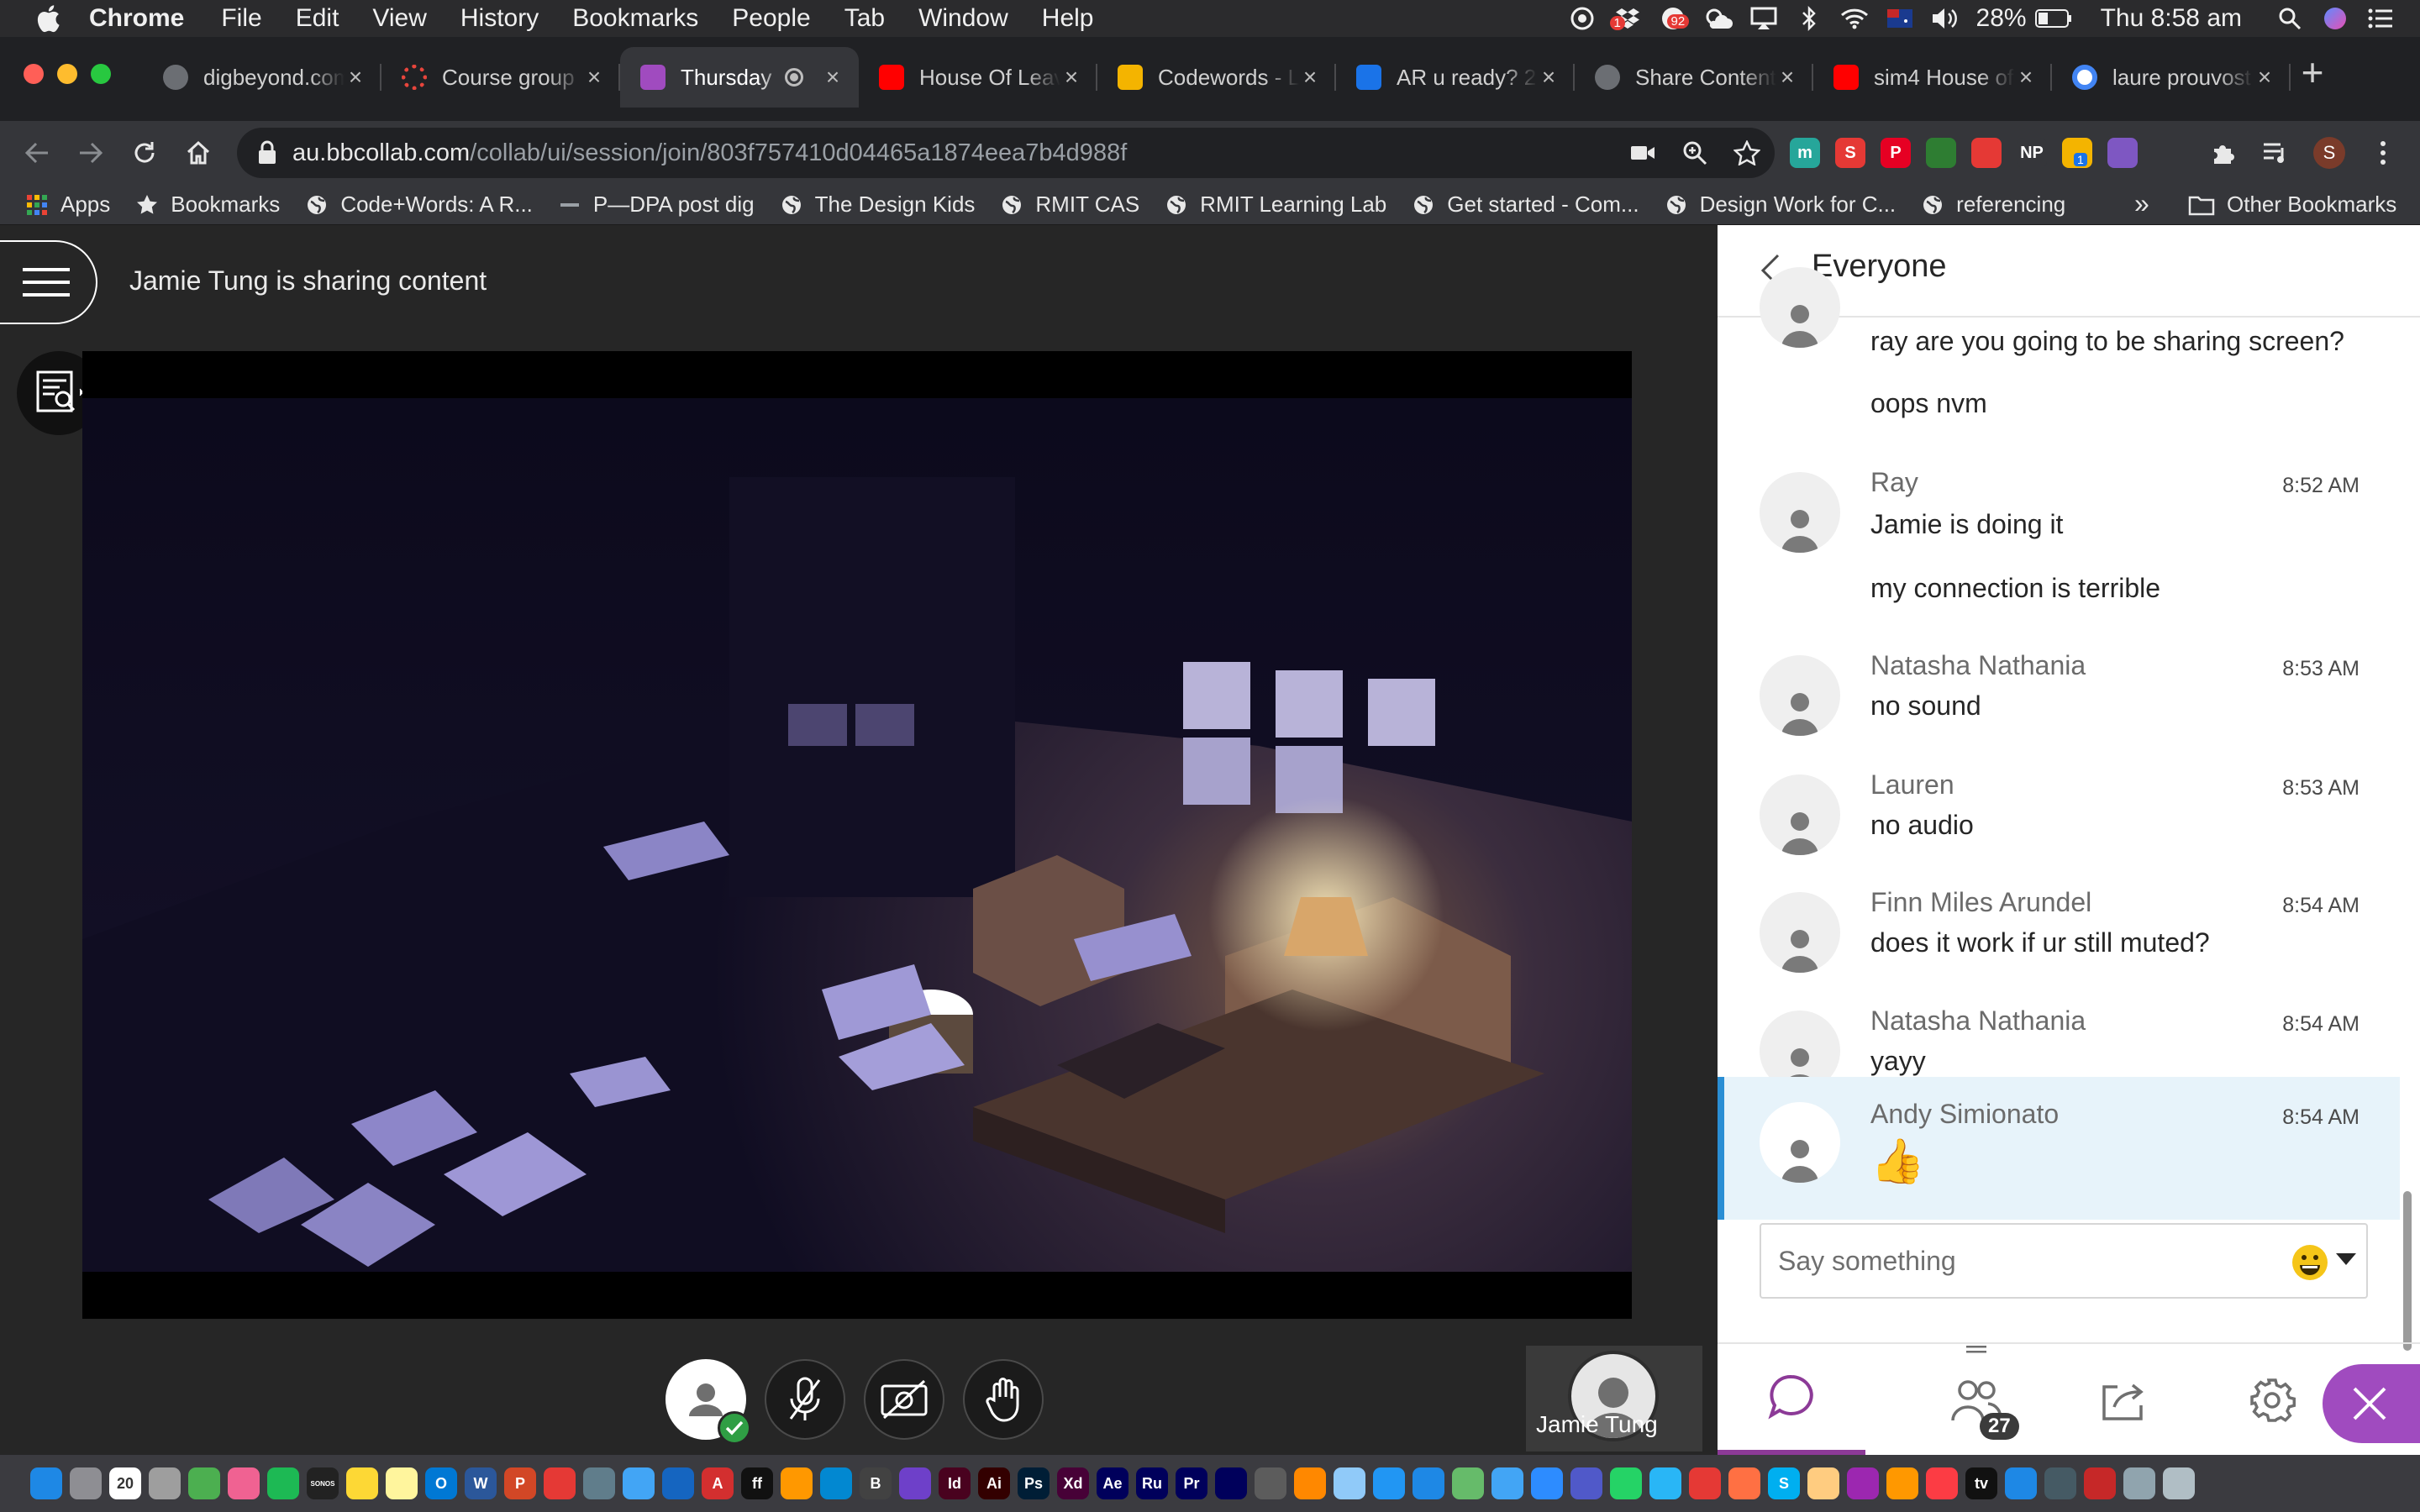 The image size is (2420, 1512). What do you see at coordinates (1744, 1483) in the screenshot?
I see `dock-app-firefox-icon` at bounding box center [1744, 1483].